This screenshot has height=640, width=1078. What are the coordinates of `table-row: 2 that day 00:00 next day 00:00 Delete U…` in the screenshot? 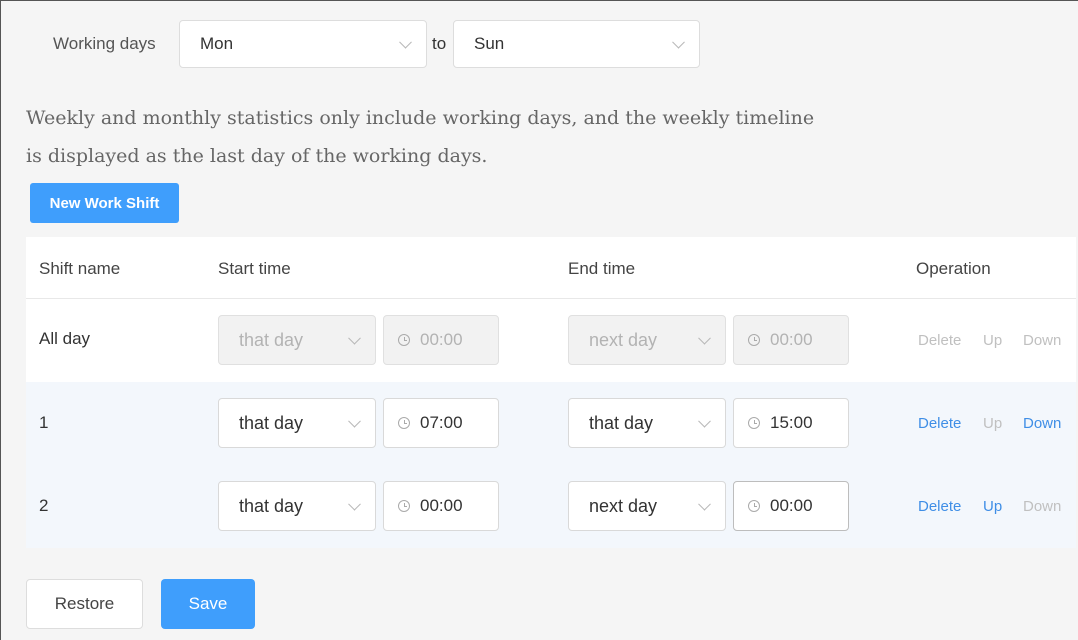 It's located at (551, 506).